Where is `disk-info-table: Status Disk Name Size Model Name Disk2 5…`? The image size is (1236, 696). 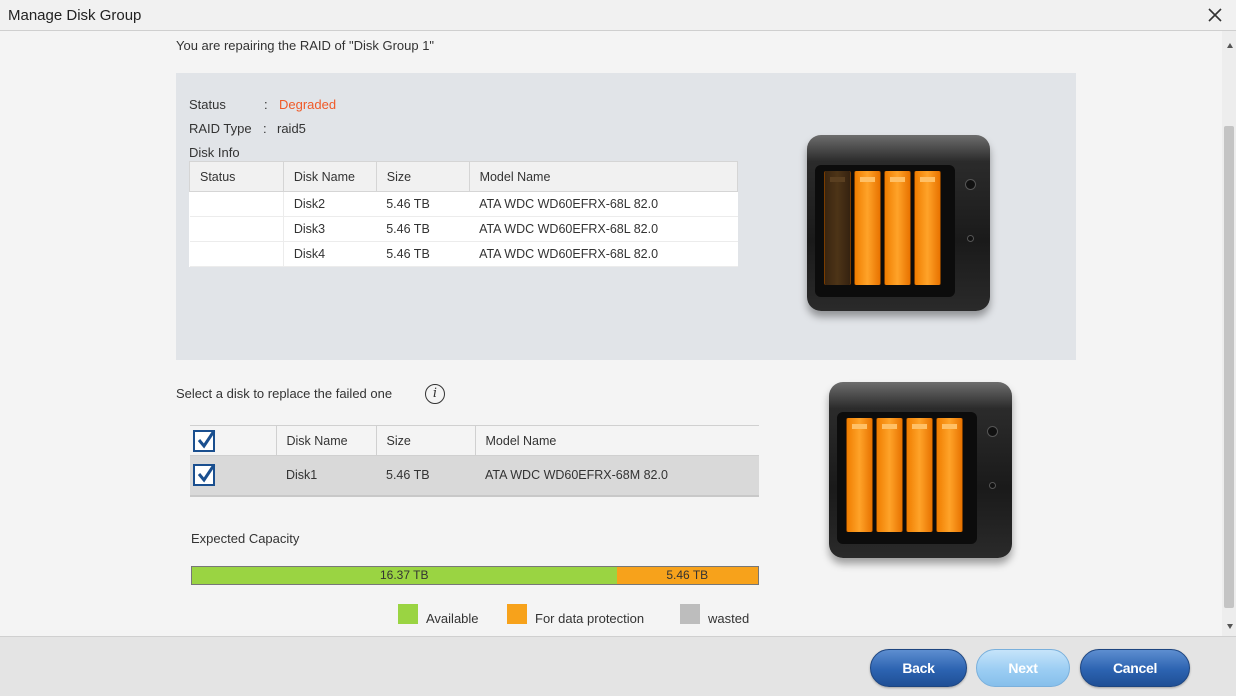 disk-info-table: Status Disk Name Size Model Name Disk2 5… is located at coordinates (464, 214).